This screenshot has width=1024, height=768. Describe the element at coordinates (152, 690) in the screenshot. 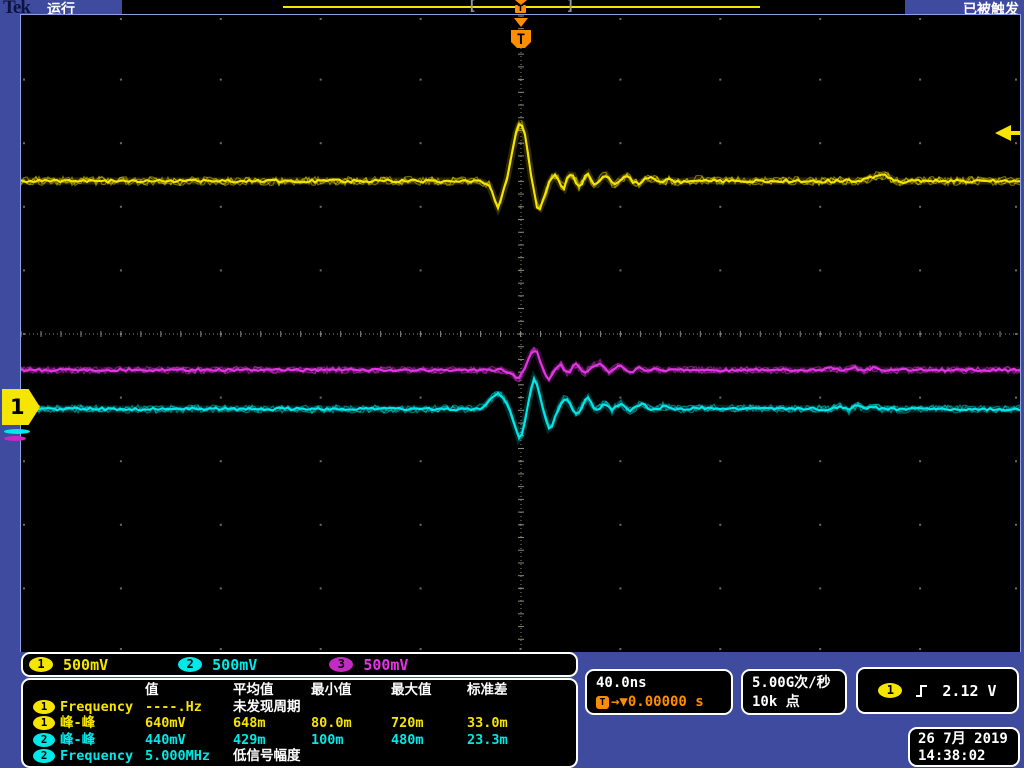

I see `col-header-value: 值` at that location.